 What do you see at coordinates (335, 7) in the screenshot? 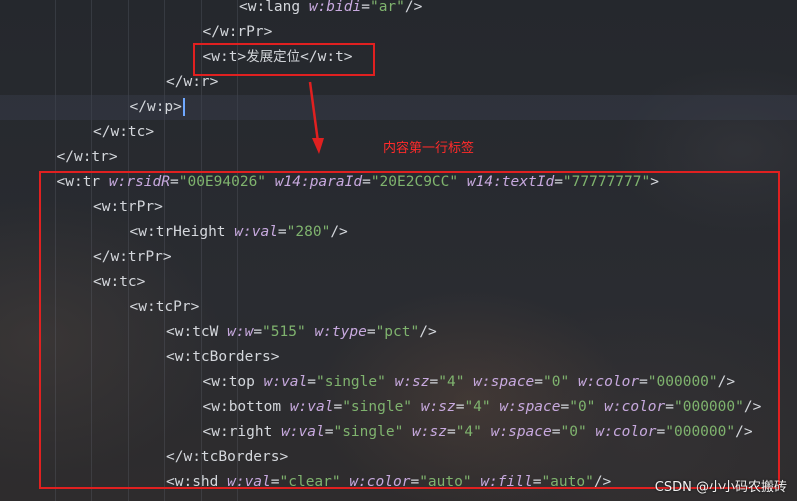
I see `code-token: w:bidi` at bounding box center [335, 7].